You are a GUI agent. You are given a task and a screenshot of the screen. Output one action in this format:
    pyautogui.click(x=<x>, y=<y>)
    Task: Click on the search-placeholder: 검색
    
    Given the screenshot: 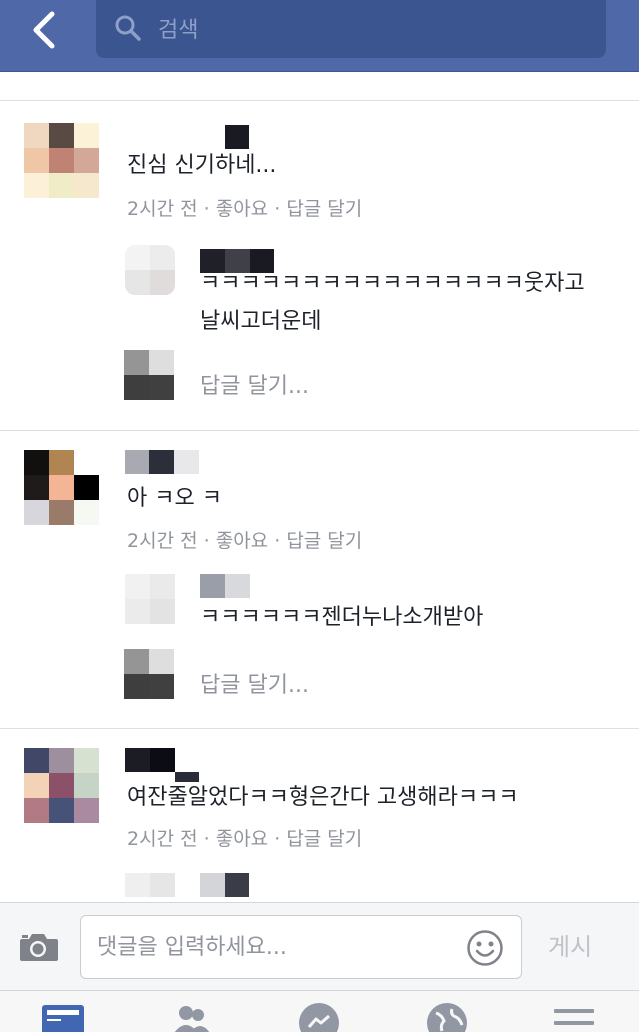 What is the action you would take?
    pyautogui.click(x=178, y=30)
    